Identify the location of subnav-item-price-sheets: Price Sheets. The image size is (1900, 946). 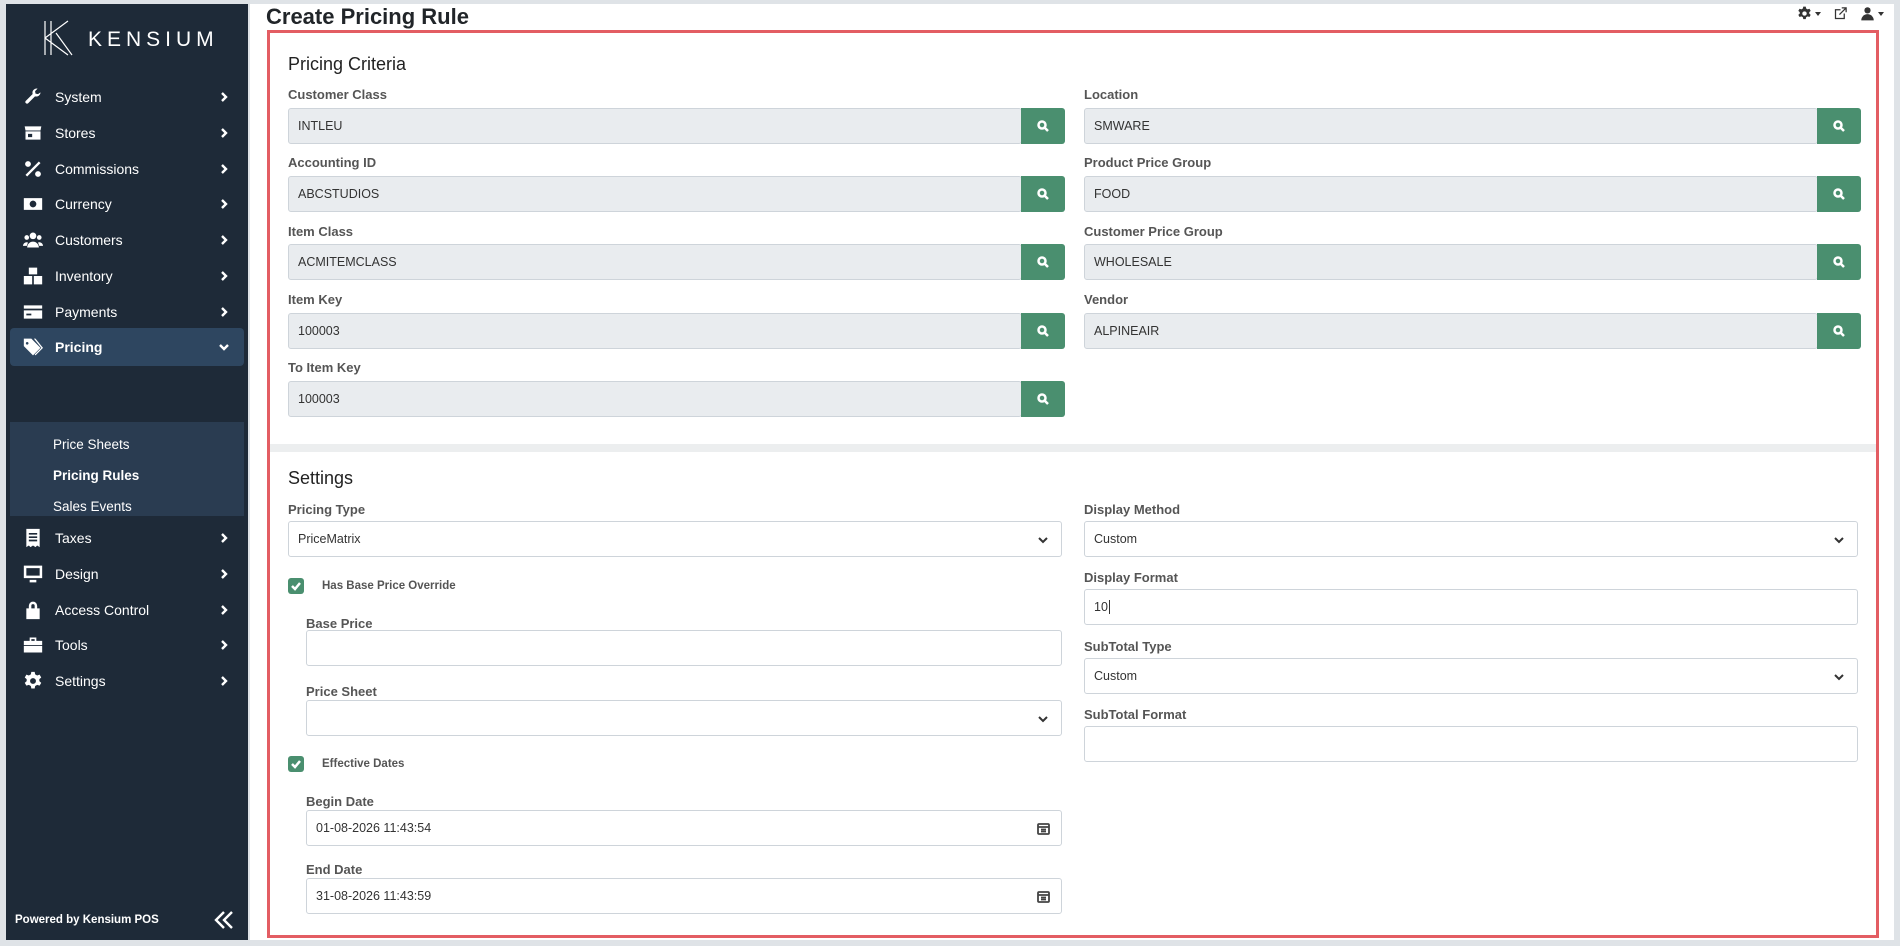
(91, 444).